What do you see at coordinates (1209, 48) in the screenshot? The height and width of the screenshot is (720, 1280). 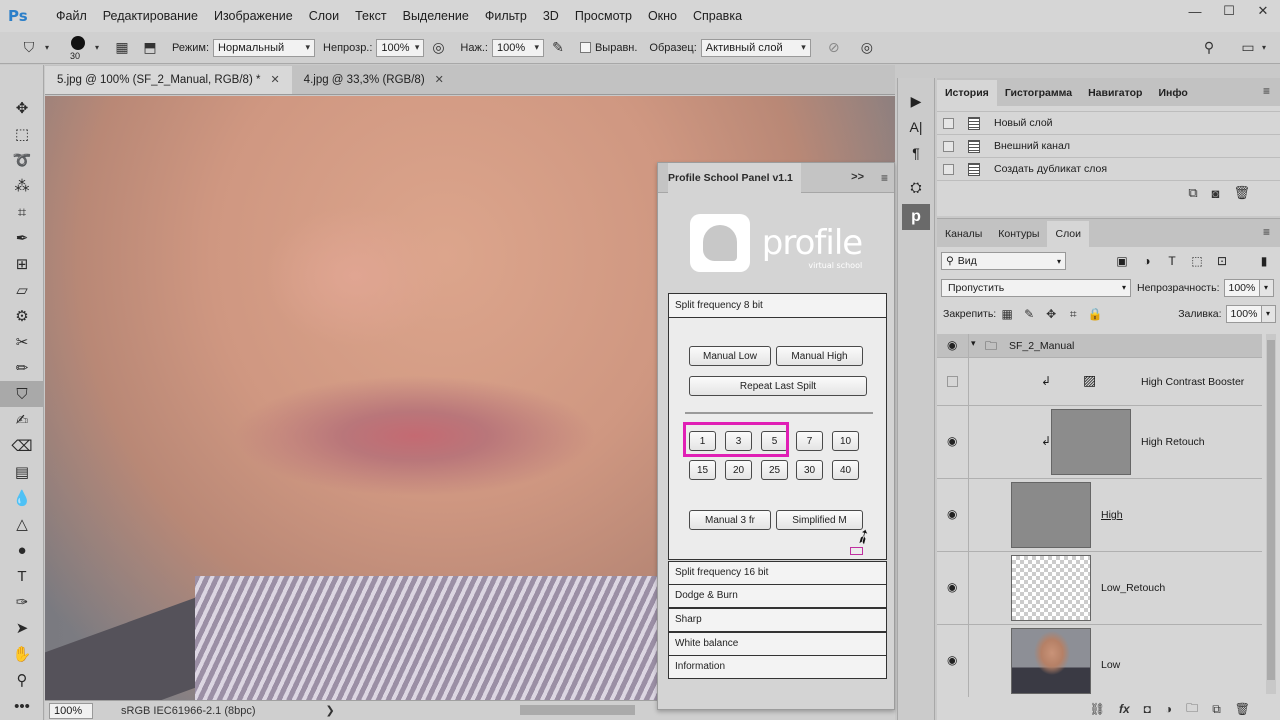 I see `search-icon: ⚲` at bounding box center [1209, 48].